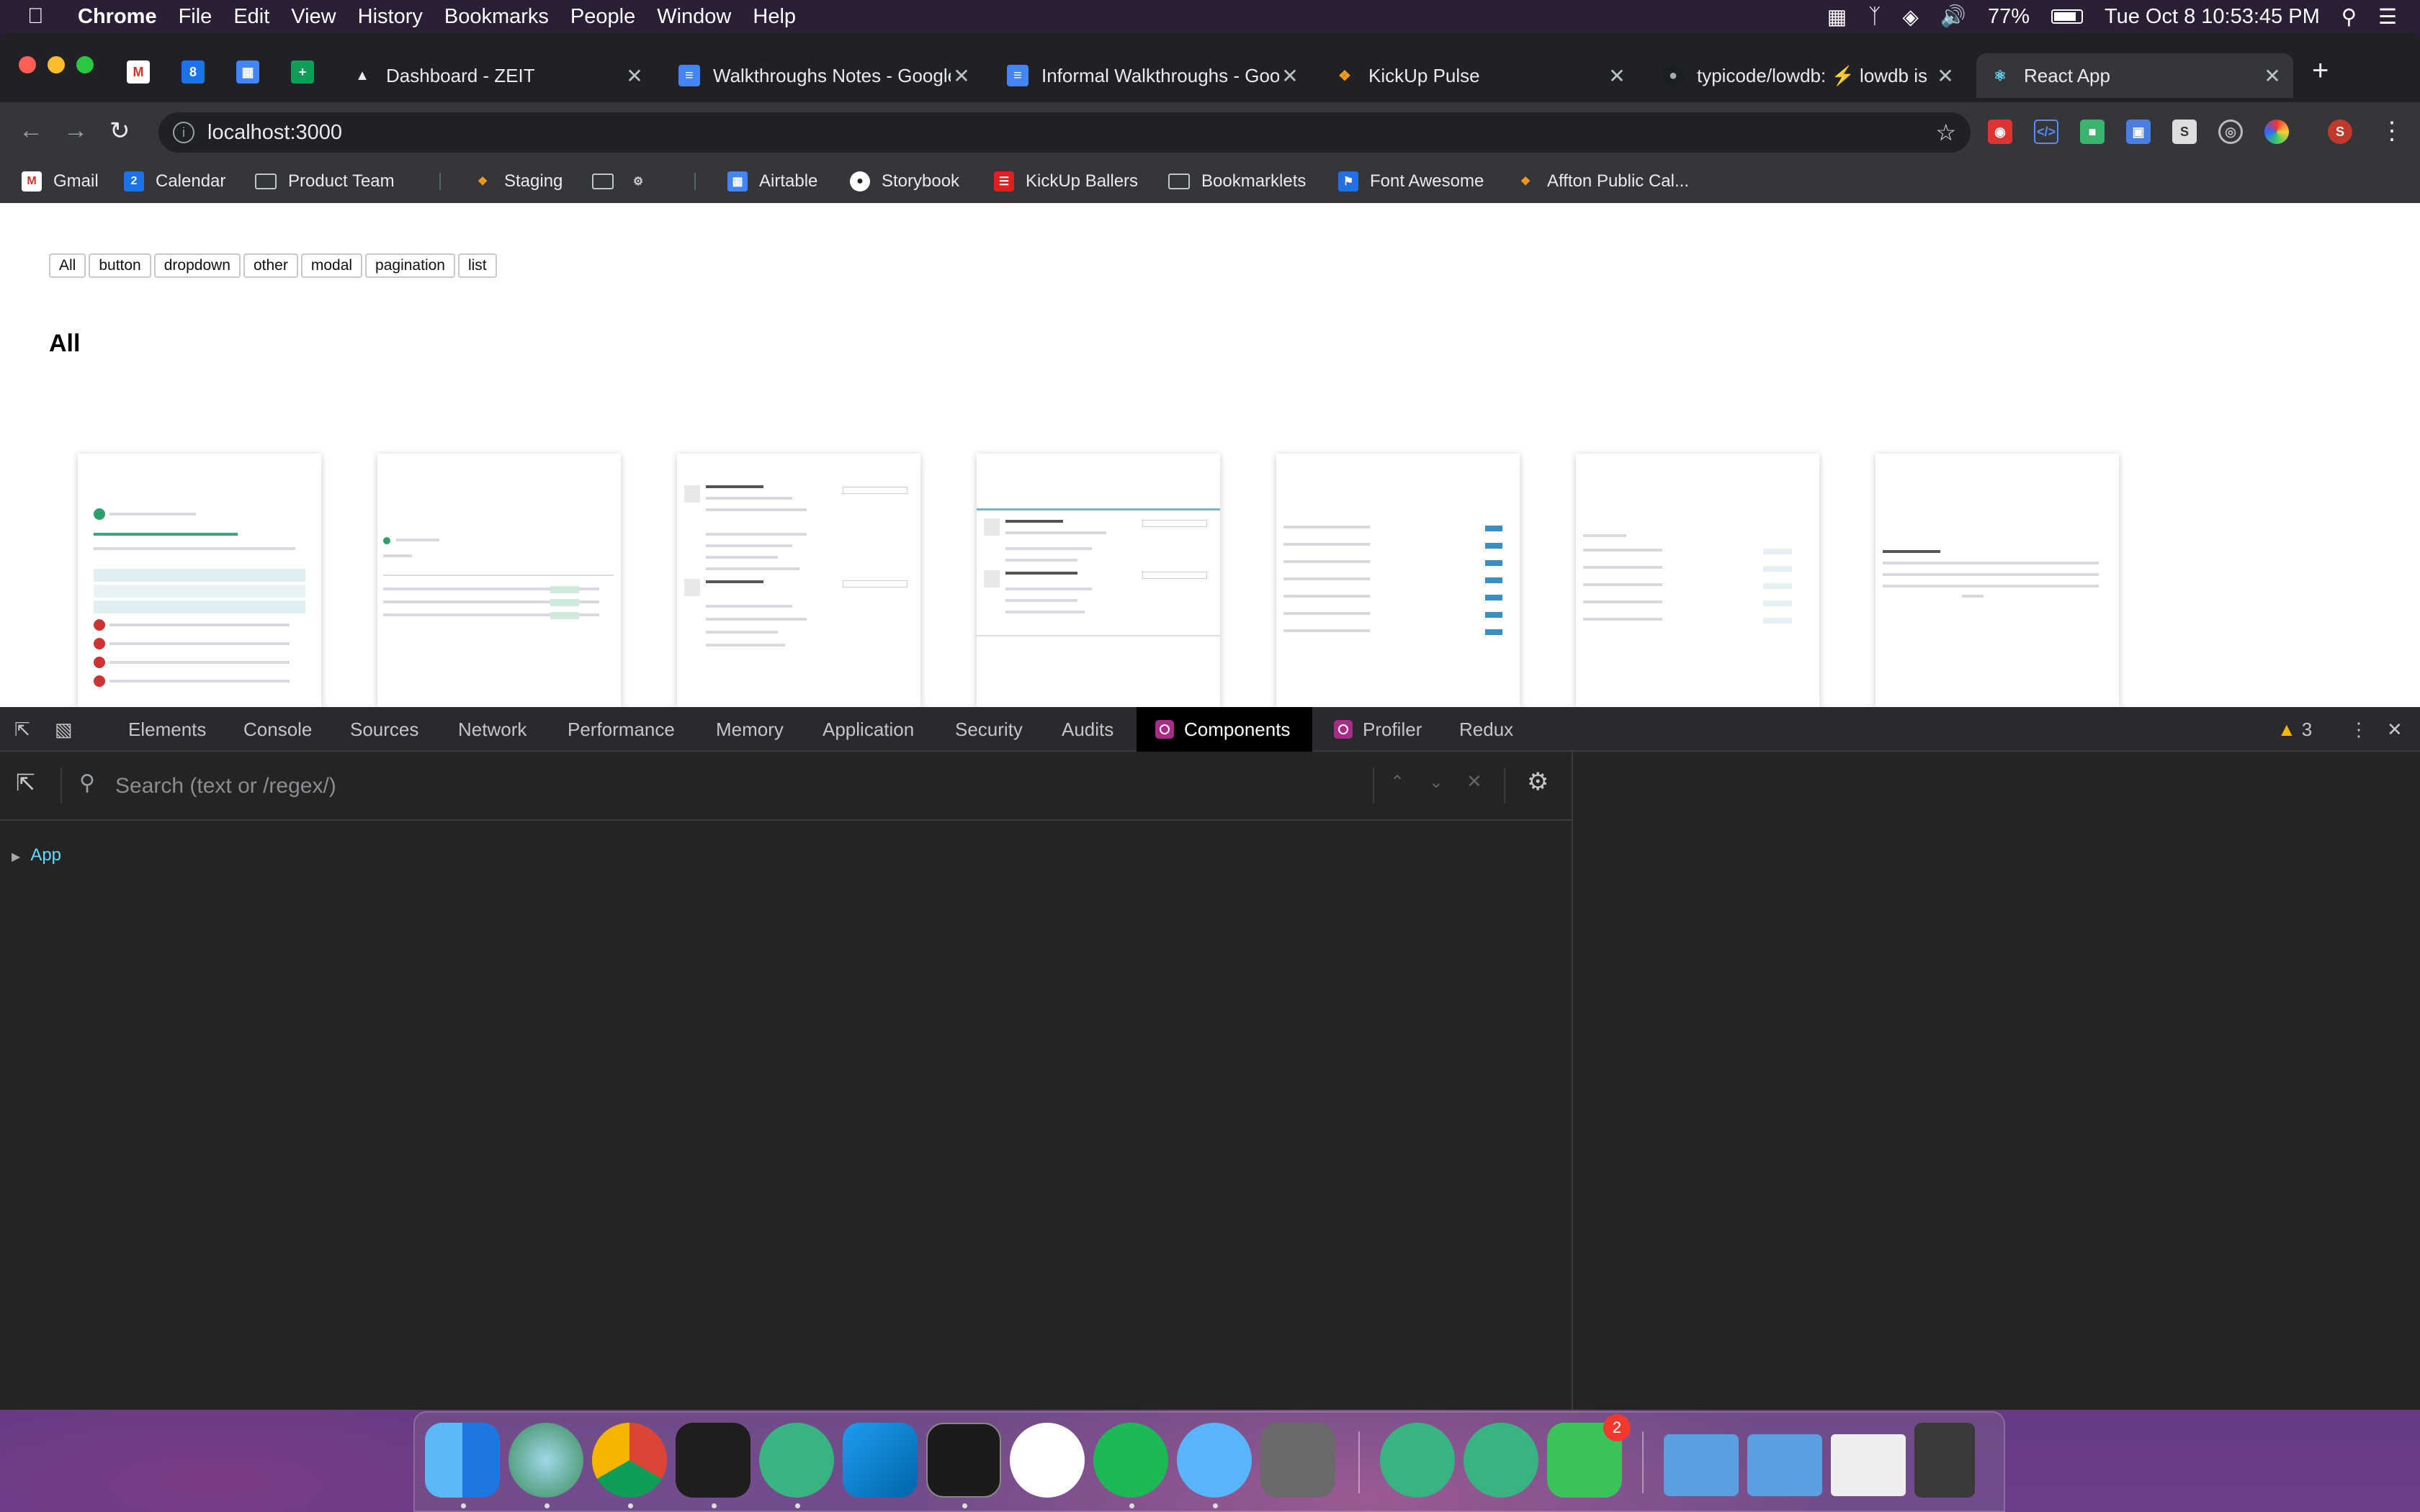  I want to click on profile-avatar: S, so click(2340, 132).